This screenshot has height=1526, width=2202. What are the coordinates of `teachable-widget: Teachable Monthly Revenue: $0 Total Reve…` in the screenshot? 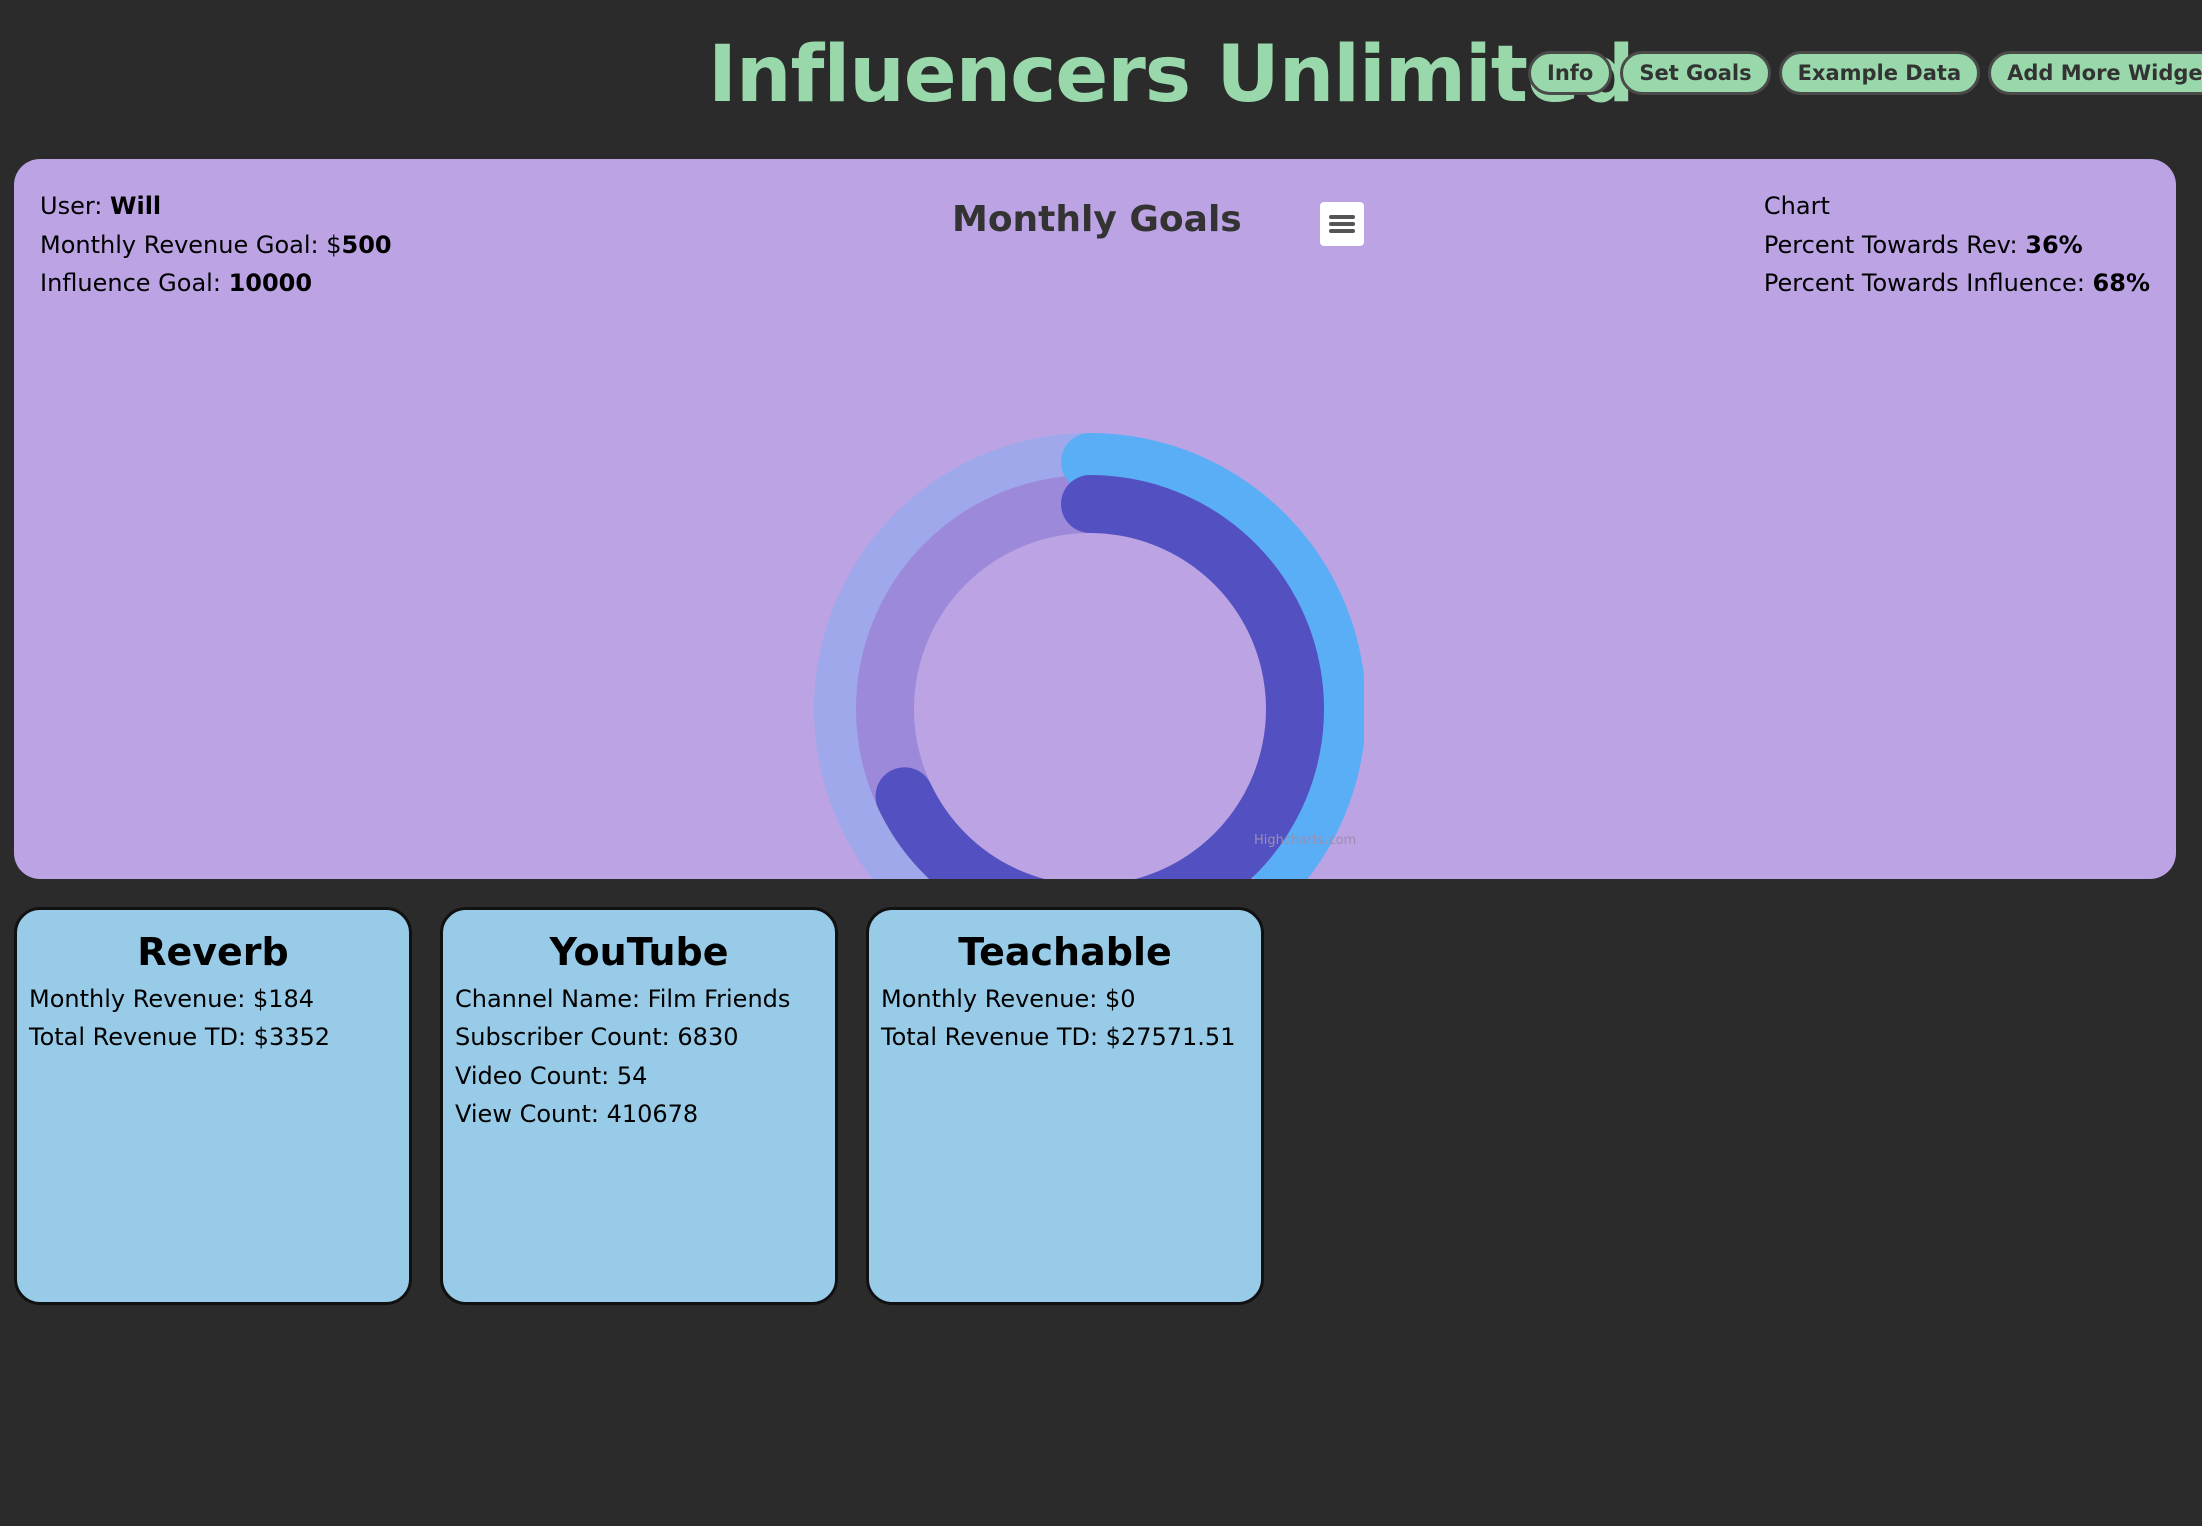 It's located at (1065, 1106).